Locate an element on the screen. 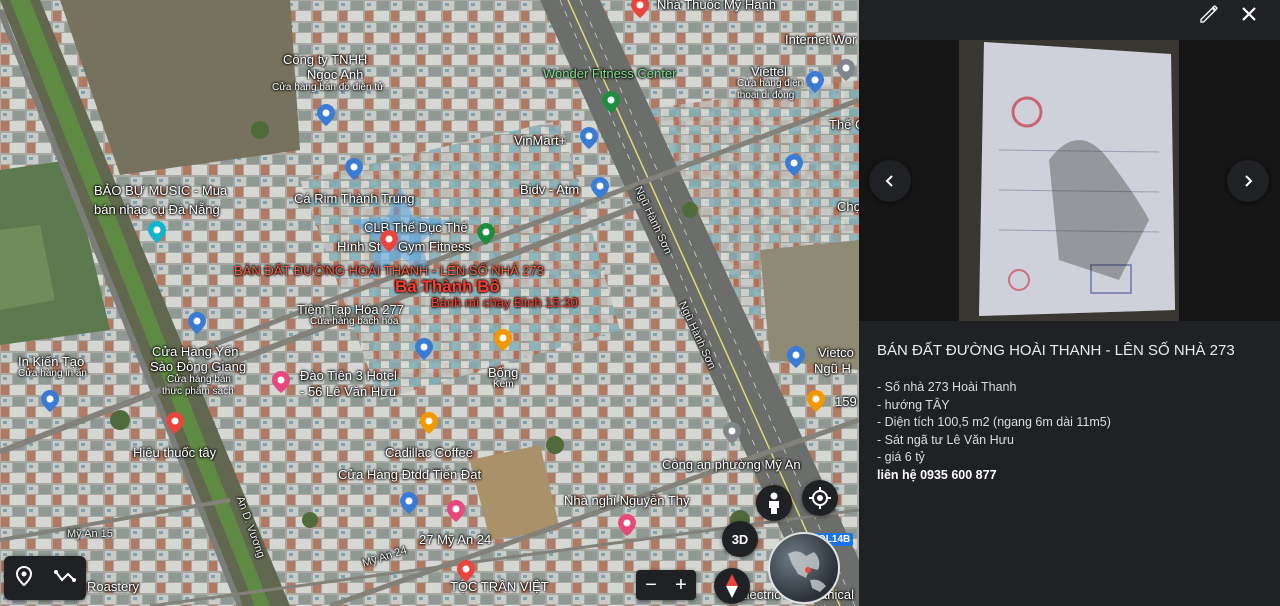  map-label-ngoc-anh: Ngọc Anh is located at coordinates (335, 75).